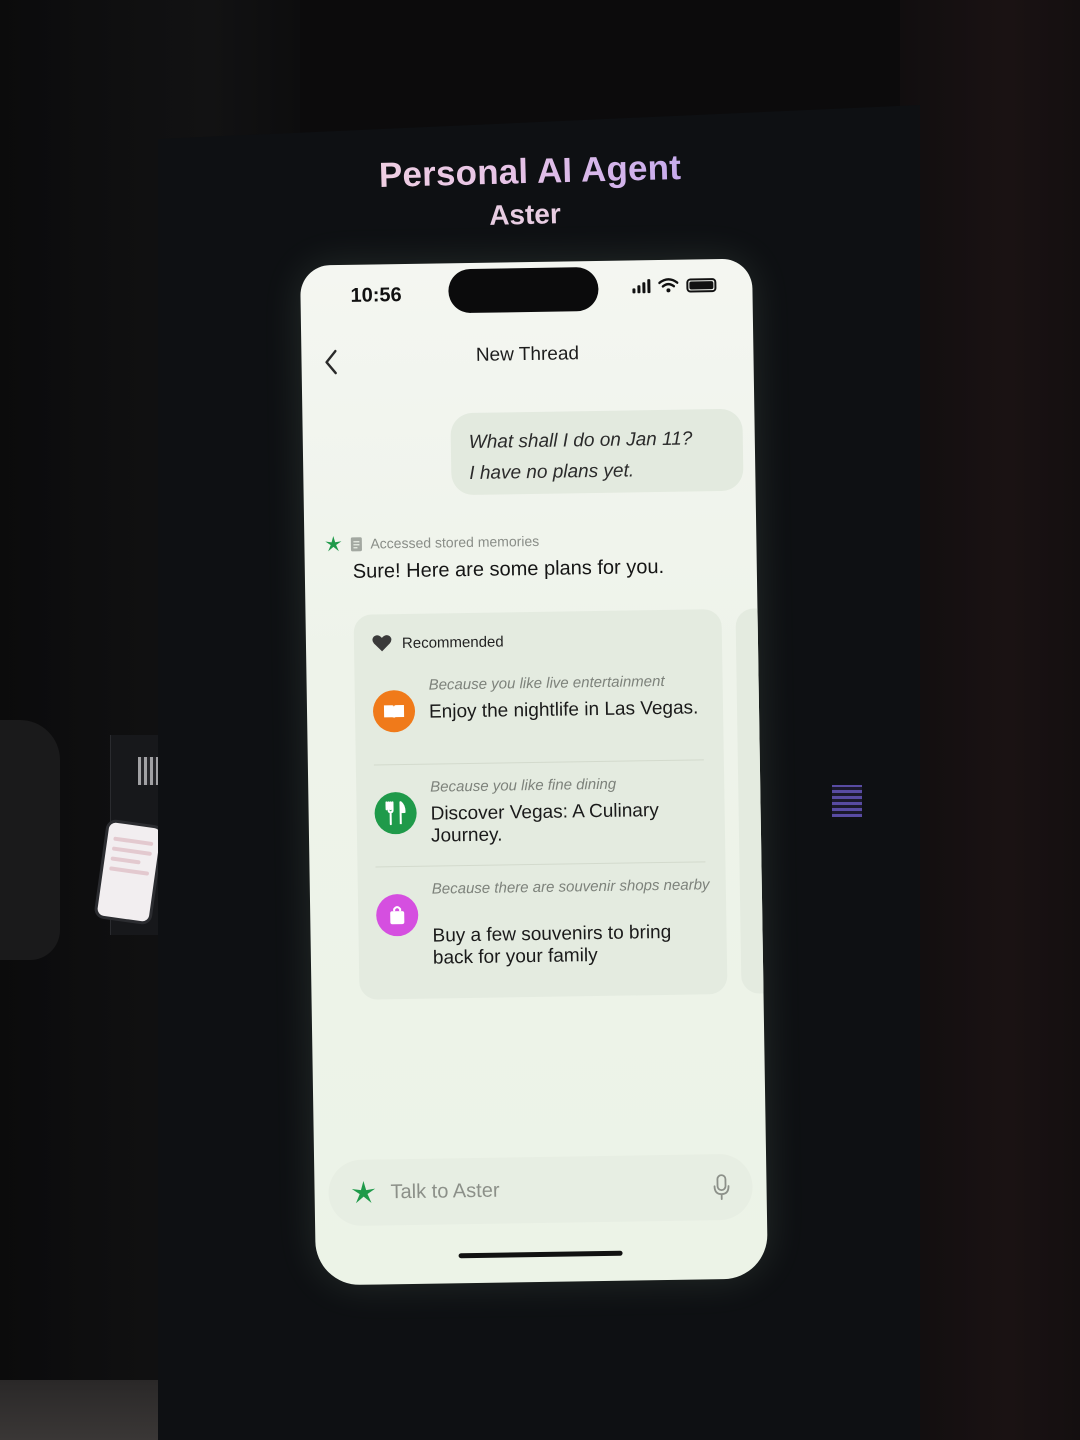  Describe the element at coordinates (546, 683) in the screenshot. I see `recommendation-reason: Because you like live entertainment` at that location.